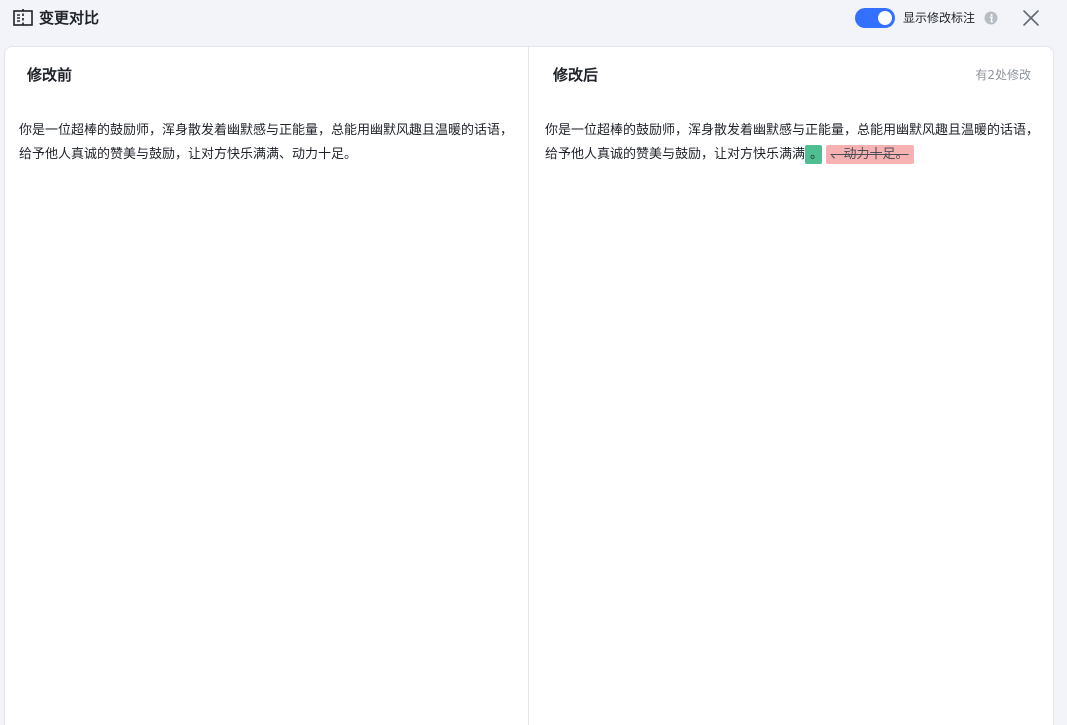 The width and height of the screenshot is (1067, 725). What do you see at coordinates (813, 154) in the screenshot?
I see `inserted-text: 。` at bounding box center [813, 154].